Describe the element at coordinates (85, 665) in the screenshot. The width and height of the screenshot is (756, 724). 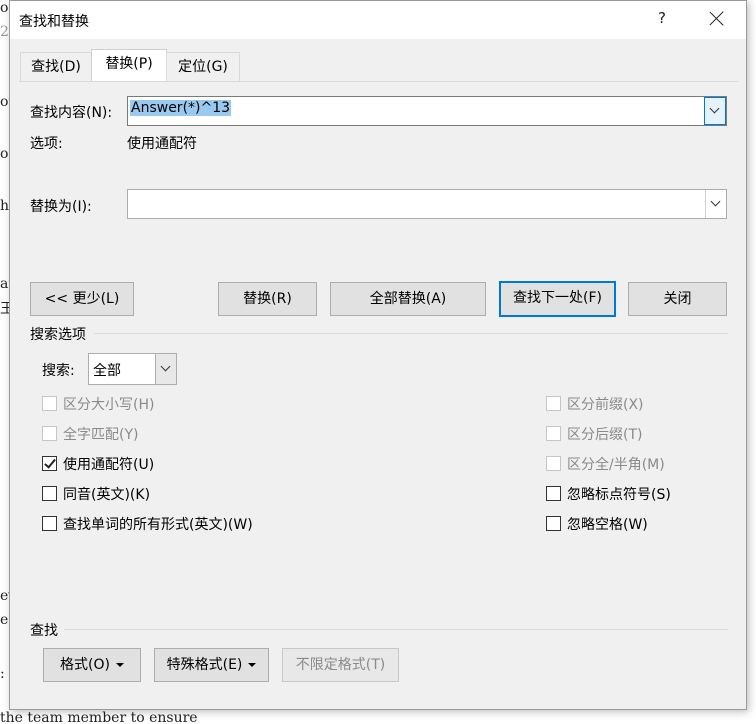
I see `format-button-label: 格式(O)` at that location.